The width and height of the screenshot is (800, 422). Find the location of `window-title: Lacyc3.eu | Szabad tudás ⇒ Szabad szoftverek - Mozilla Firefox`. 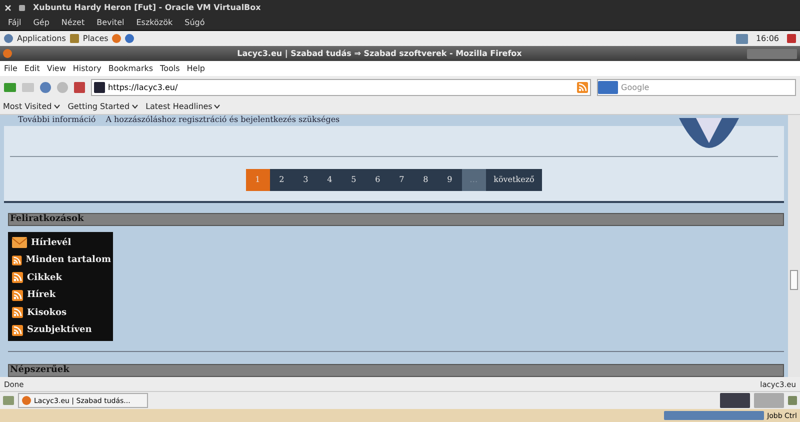

window-title: Lacyc3.eu | Szabad tudás ⇒ Szabad szoftverek - Mozilla Firefox is located at coordinates (379, 53).